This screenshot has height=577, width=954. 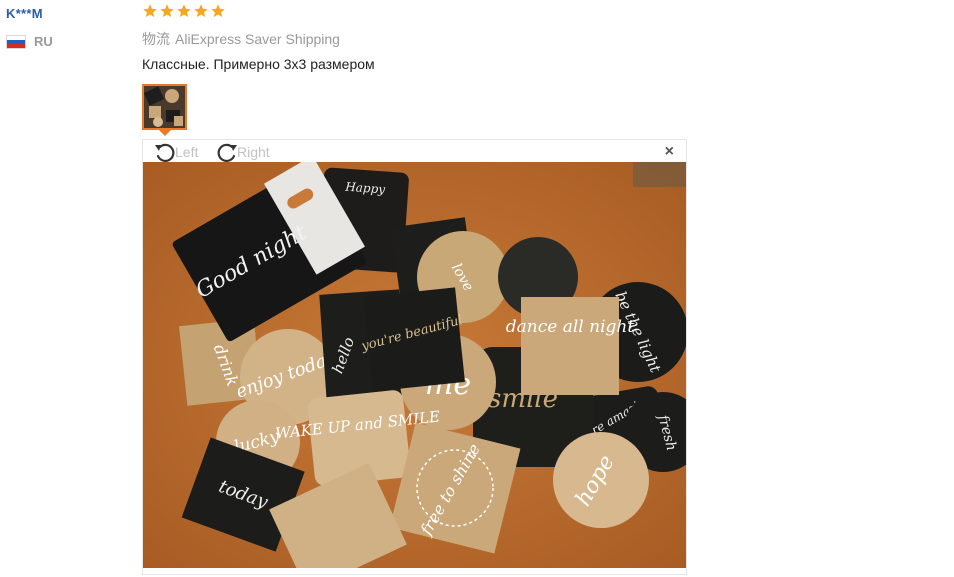 I want to click on svg-text: dance all night, so click(x=570, y=327).